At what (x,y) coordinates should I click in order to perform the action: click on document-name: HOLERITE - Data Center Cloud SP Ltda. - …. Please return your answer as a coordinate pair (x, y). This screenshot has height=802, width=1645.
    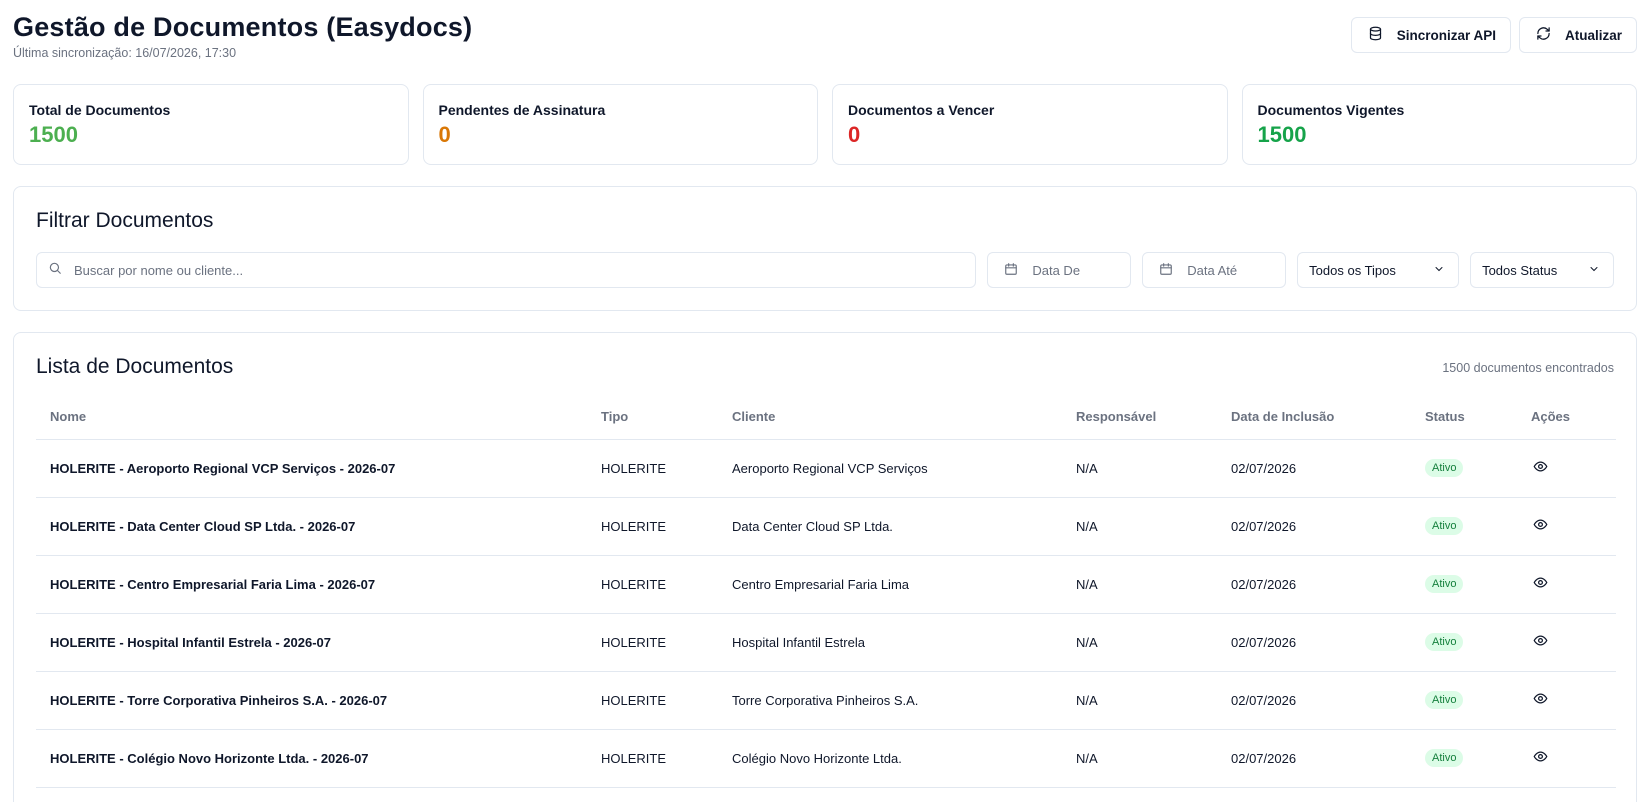
    Looking at the image, I should click on (311, 526).